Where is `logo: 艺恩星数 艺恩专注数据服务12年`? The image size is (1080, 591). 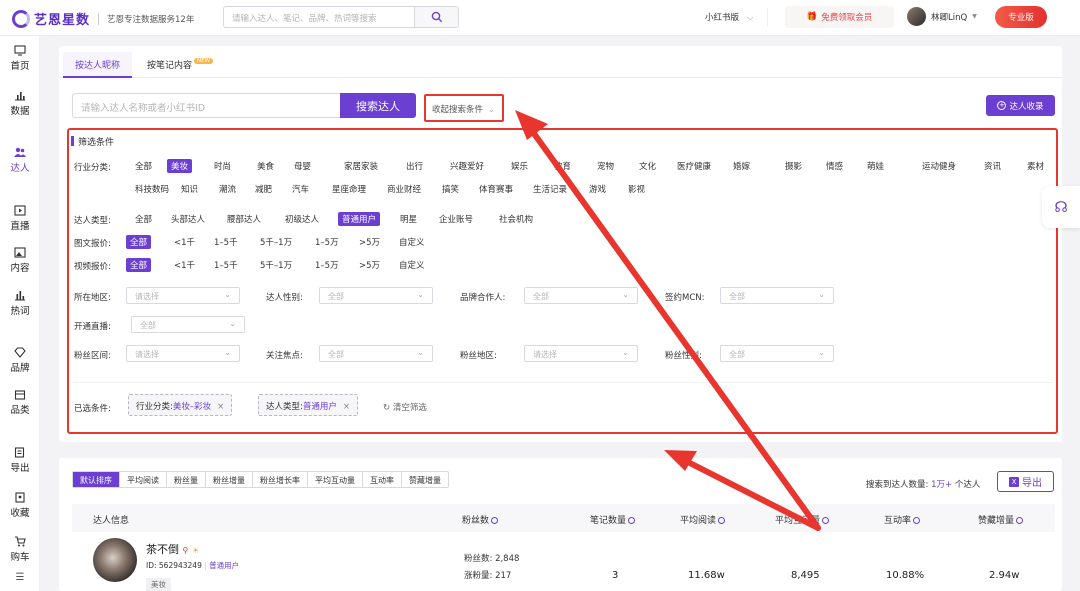 logo: 艺恩星数 艺恩专注数据服务12年 is located at coordinates (103, 18).